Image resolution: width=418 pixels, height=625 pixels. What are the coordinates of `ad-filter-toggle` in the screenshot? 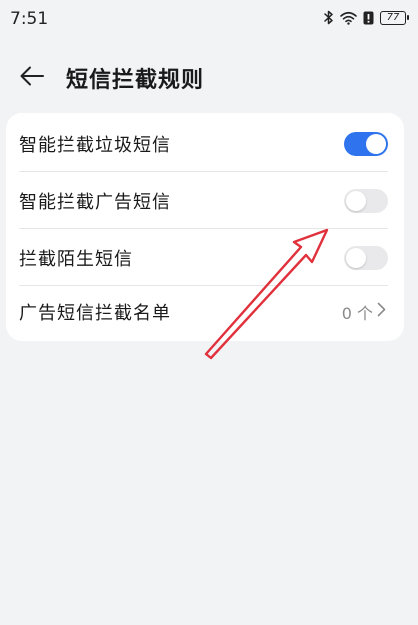 It's located at (366, 200).